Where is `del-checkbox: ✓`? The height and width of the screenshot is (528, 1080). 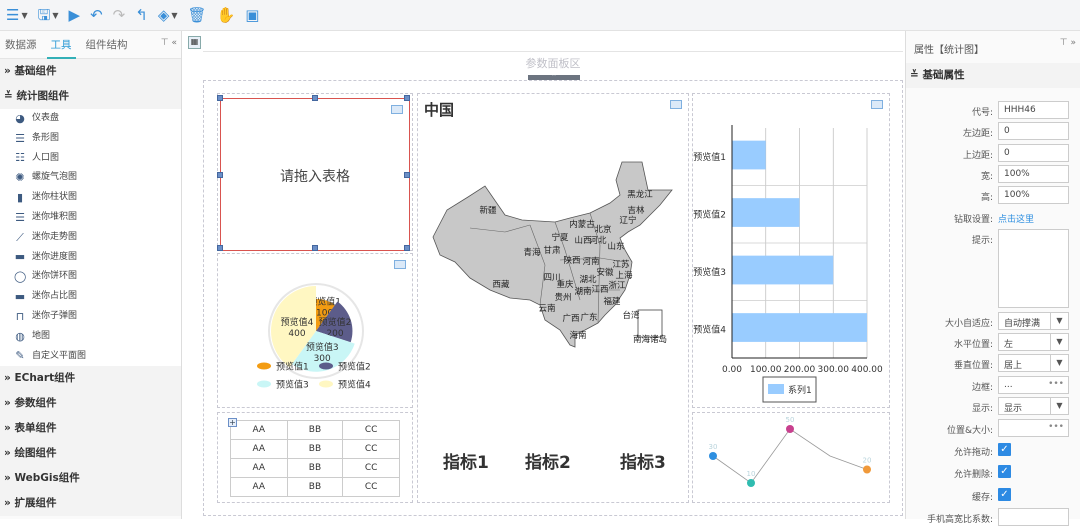 del-checkbox: ✓ is located at coordinates (1004, 471).